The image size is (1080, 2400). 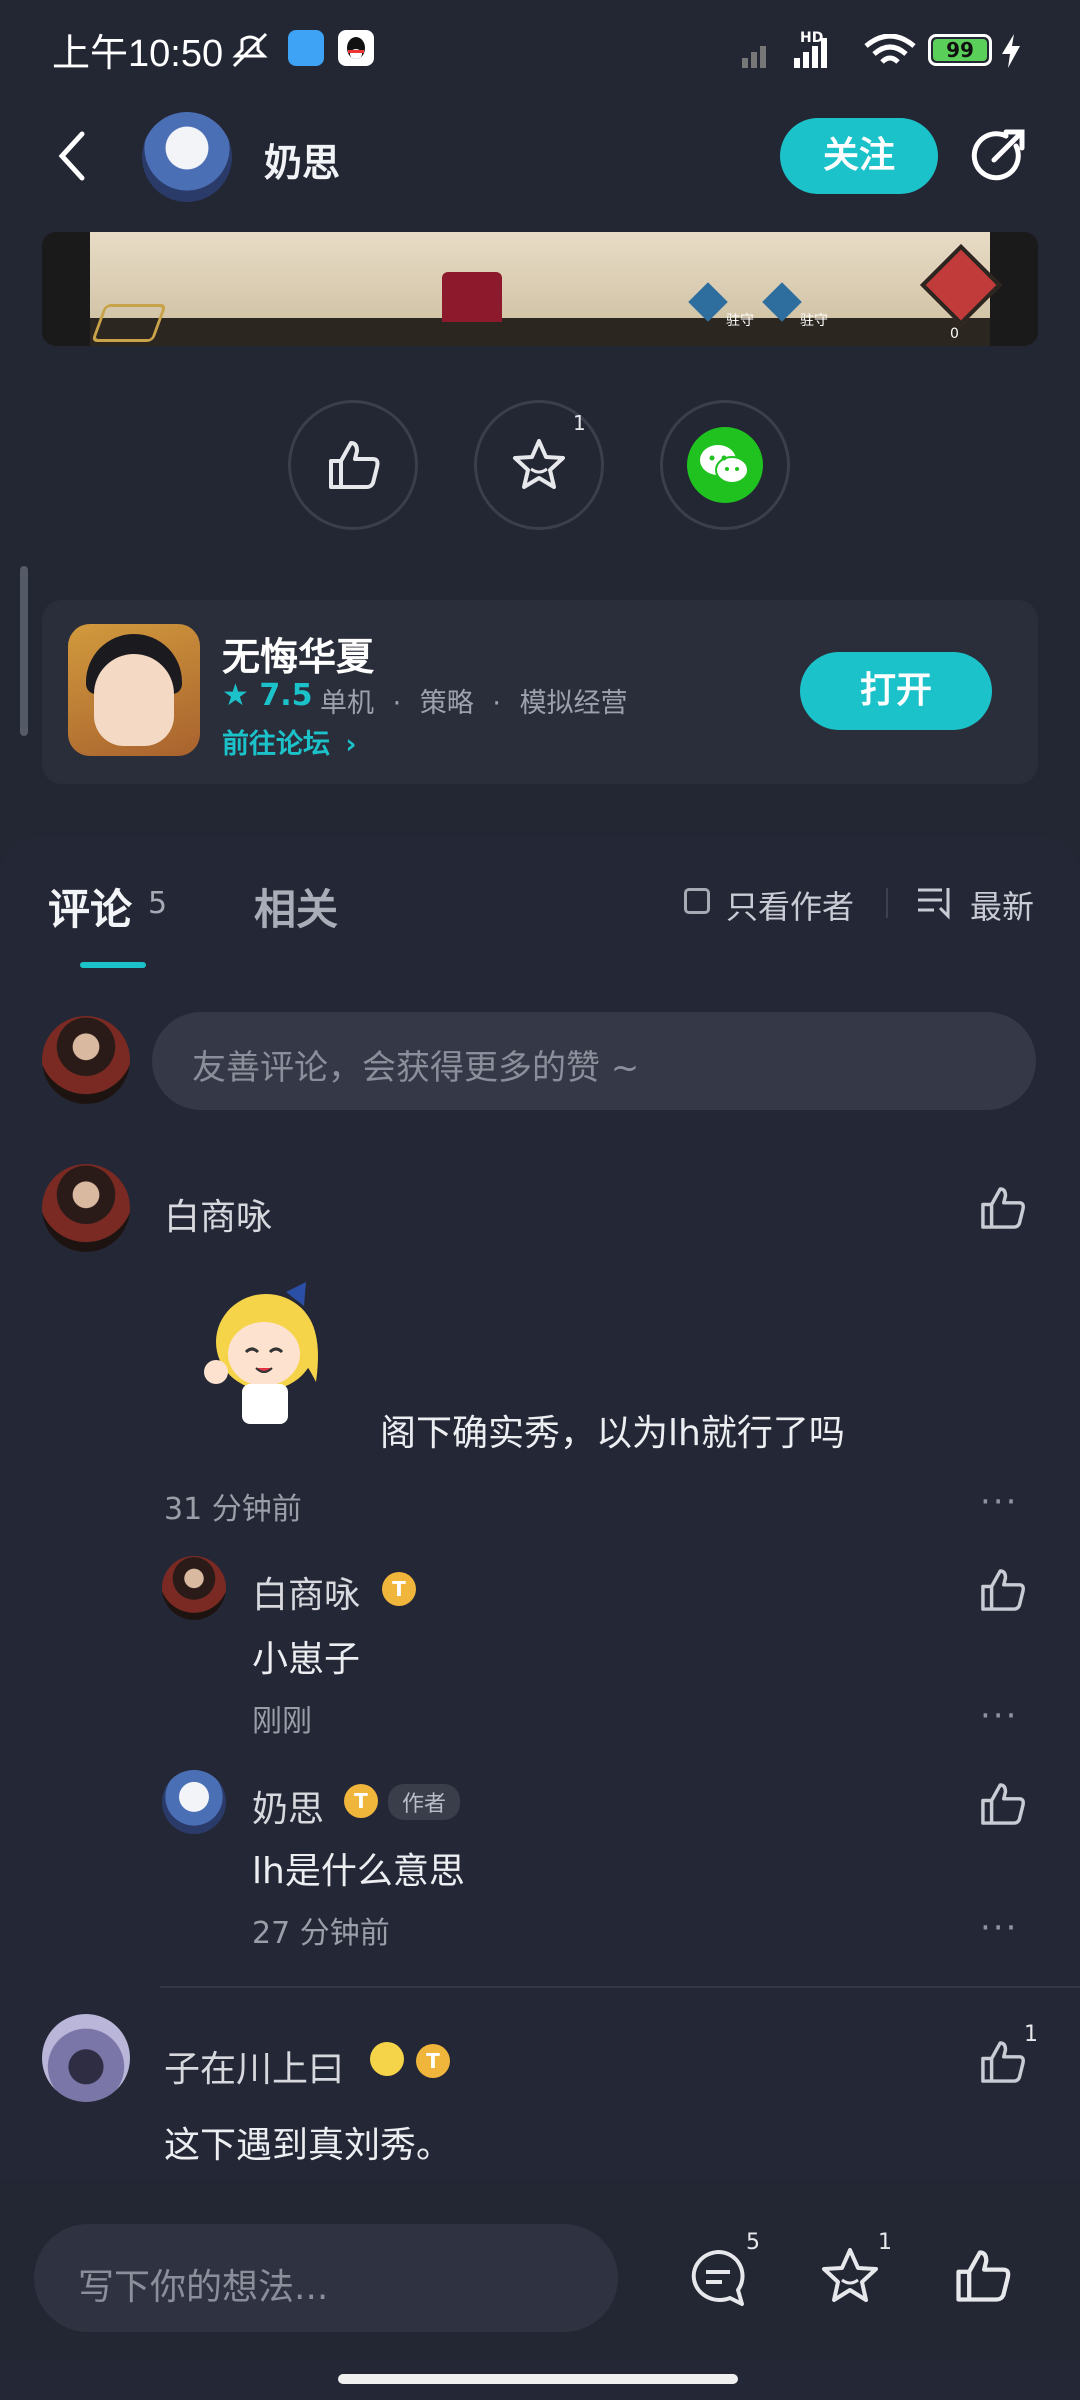 I want to click on comments-count-badge: 5, so click(x=753, y=2242).